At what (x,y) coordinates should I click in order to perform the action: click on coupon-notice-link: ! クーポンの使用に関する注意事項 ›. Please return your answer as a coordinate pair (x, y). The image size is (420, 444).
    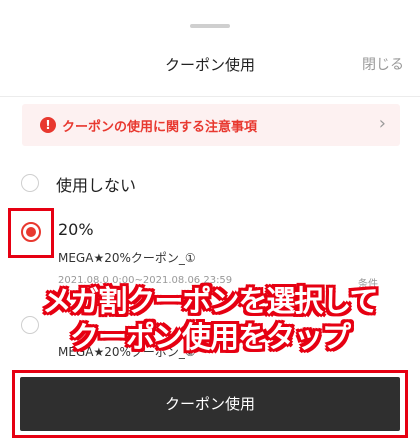
    Looking at the image, I should click on (211, 125).